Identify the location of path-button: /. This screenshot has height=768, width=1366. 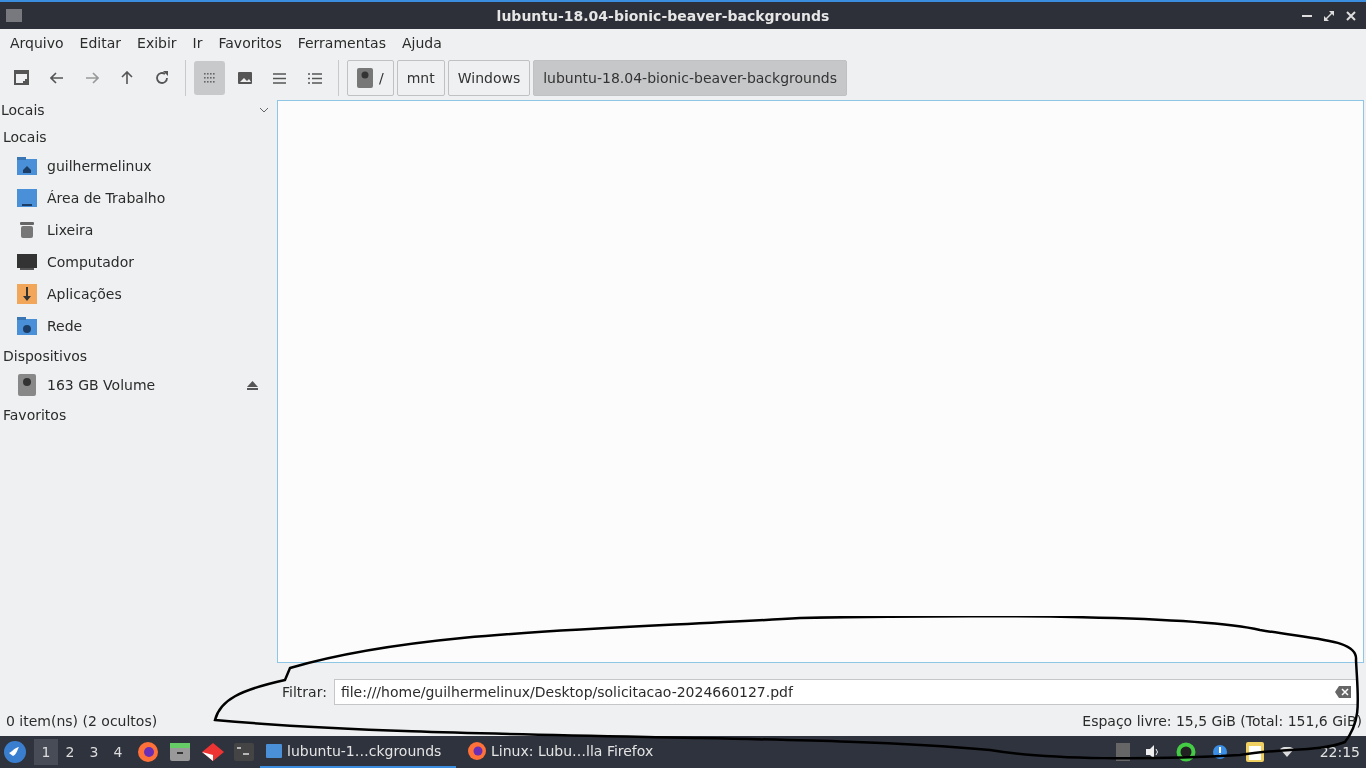
(370, 78).